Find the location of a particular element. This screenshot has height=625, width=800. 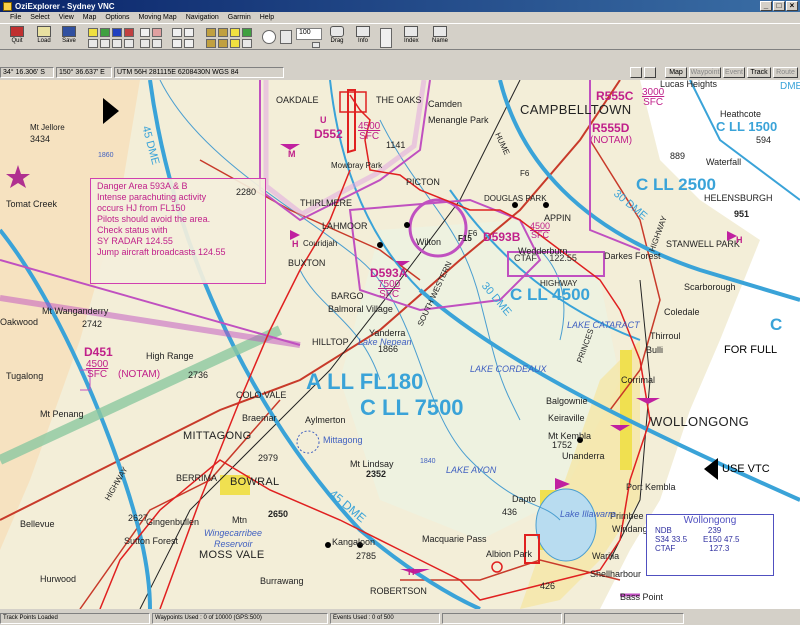

tool-icon-j is located at coordinates (189, 43).